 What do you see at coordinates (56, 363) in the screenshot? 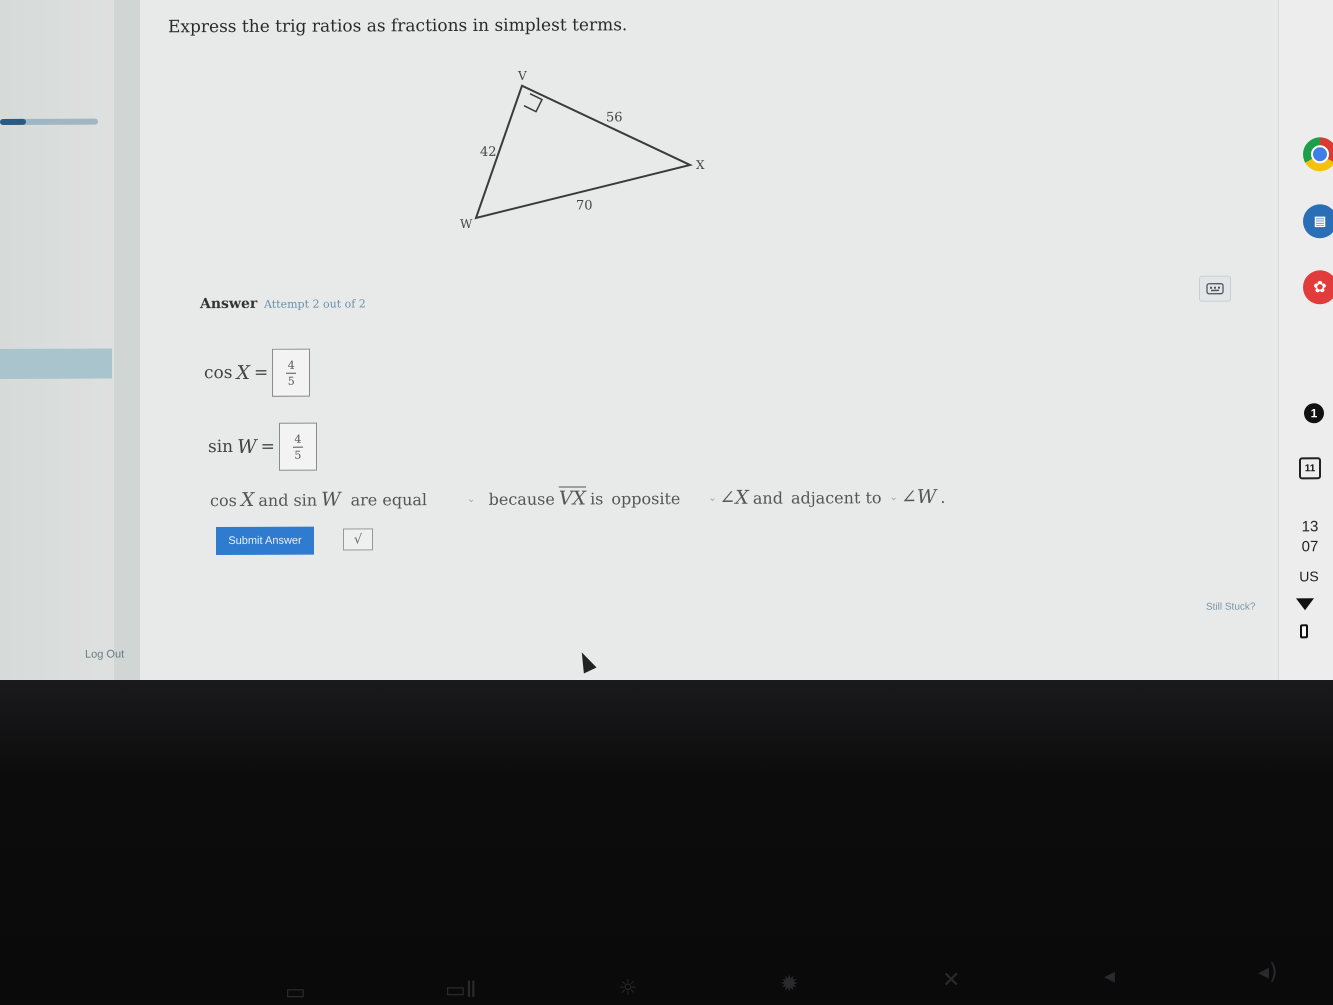
I see `sidebar-selected-item` at bounding box center [56, 363].